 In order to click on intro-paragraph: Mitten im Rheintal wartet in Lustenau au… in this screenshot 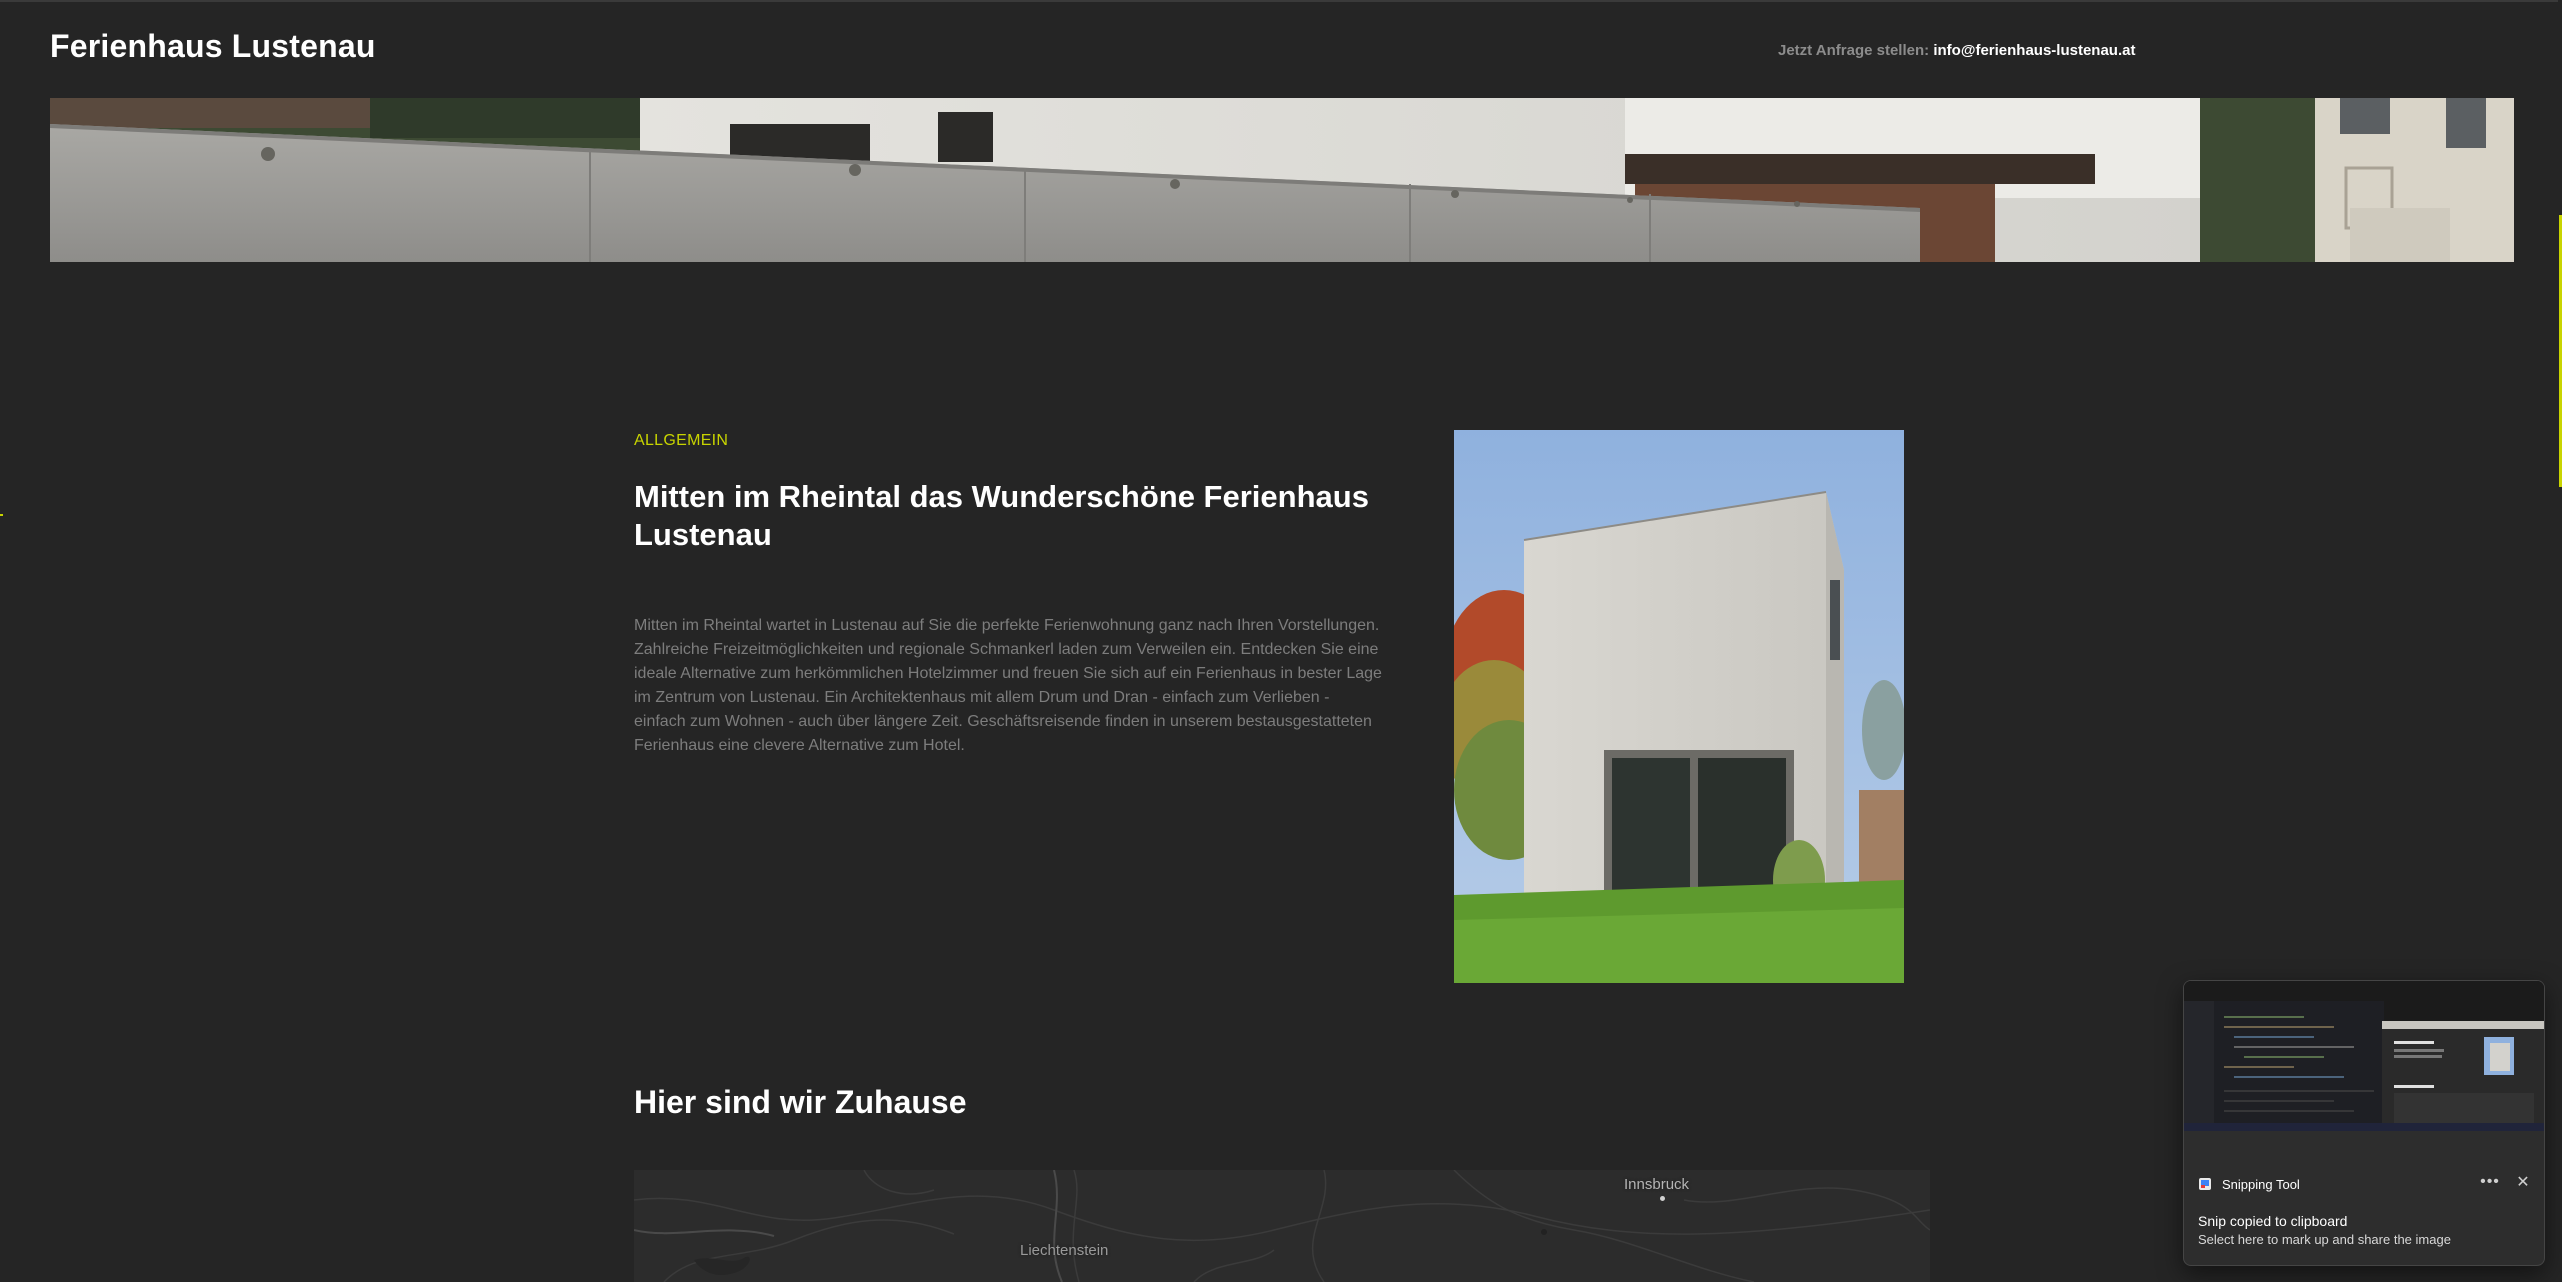, I will do `click(1008, 685)`.